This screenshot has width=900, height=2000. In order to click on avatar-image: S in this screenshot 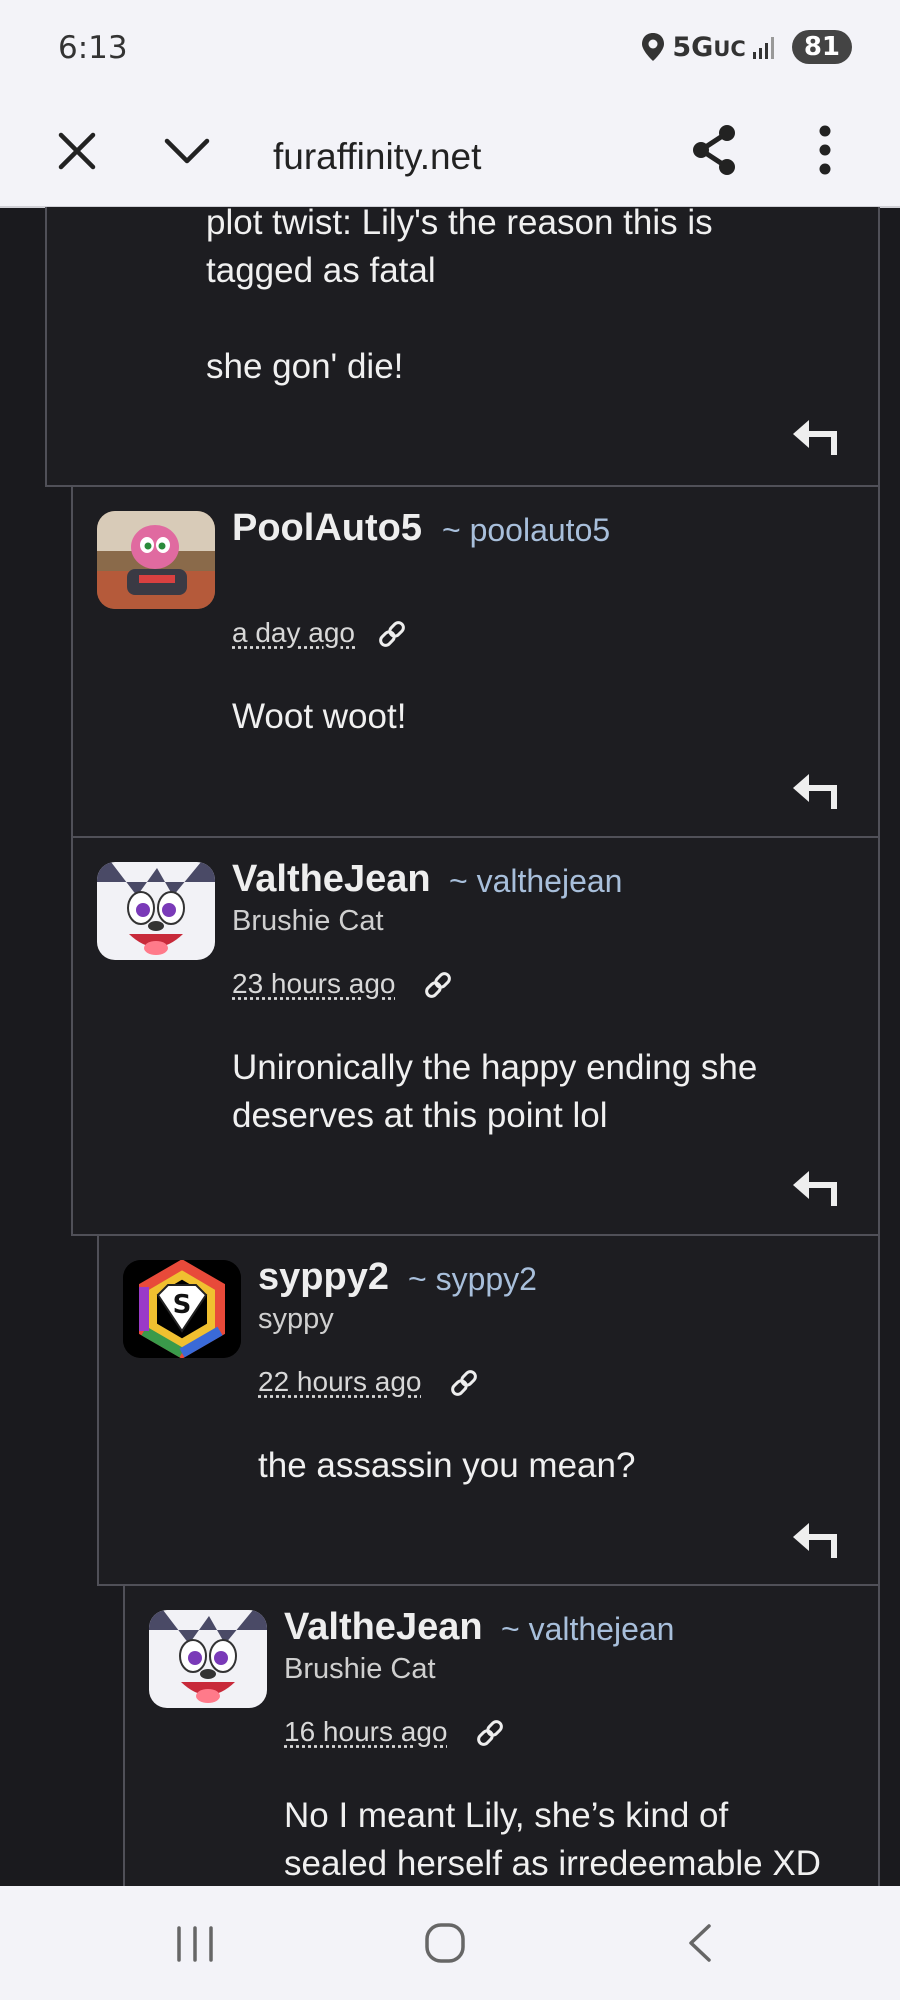, I will do `click(182, 1309)`.